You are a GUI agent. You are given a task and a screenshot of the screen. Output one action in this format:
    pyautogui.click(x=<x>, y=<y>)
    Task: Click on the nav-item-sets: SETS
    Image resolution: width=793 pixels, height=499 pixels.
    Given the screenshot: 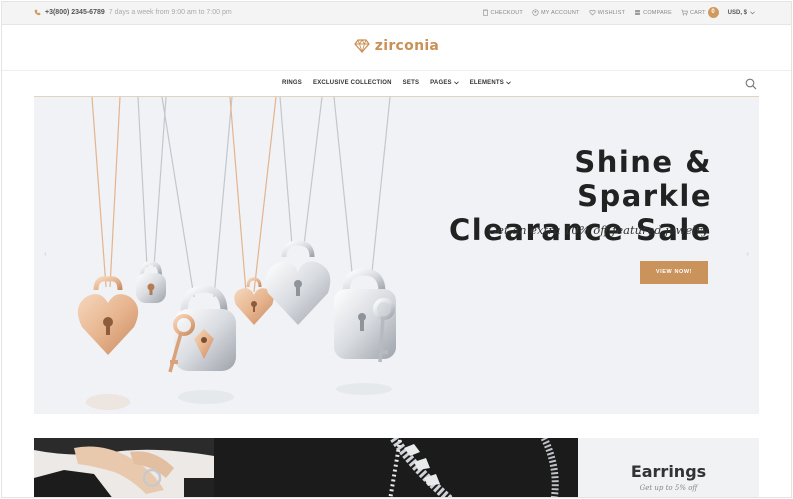 What is the action you would take?
    pyautogui.click(x=411, y=83)
    